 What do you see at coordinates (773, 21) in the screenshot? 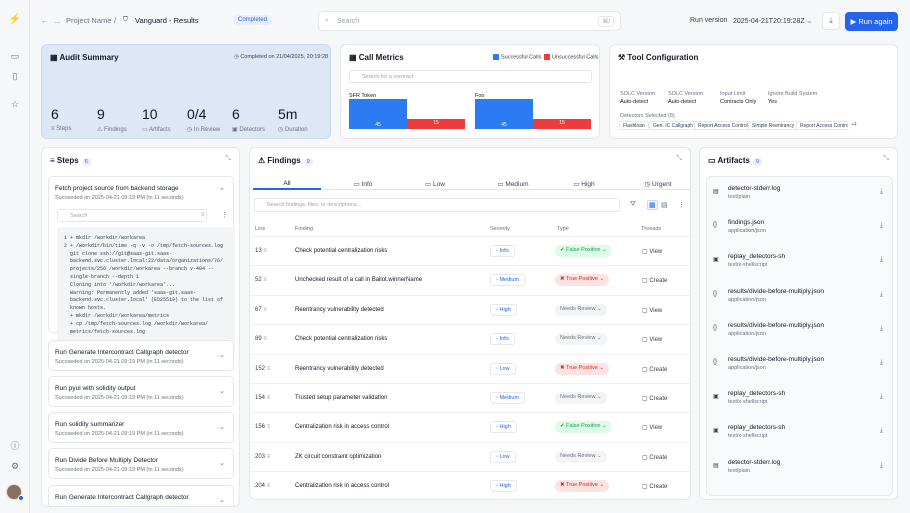
I see `run-version-select: 2025-04-21T20:19:28Z ⌄` at bounding box center [773, 21].